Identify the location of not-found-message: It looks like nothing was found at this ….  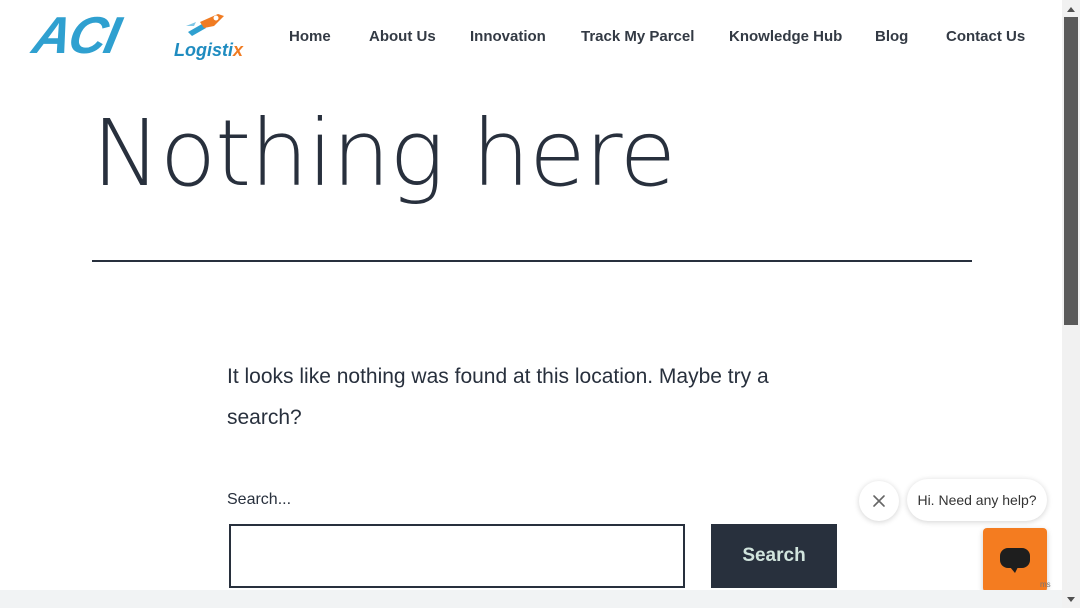
(498, 397).